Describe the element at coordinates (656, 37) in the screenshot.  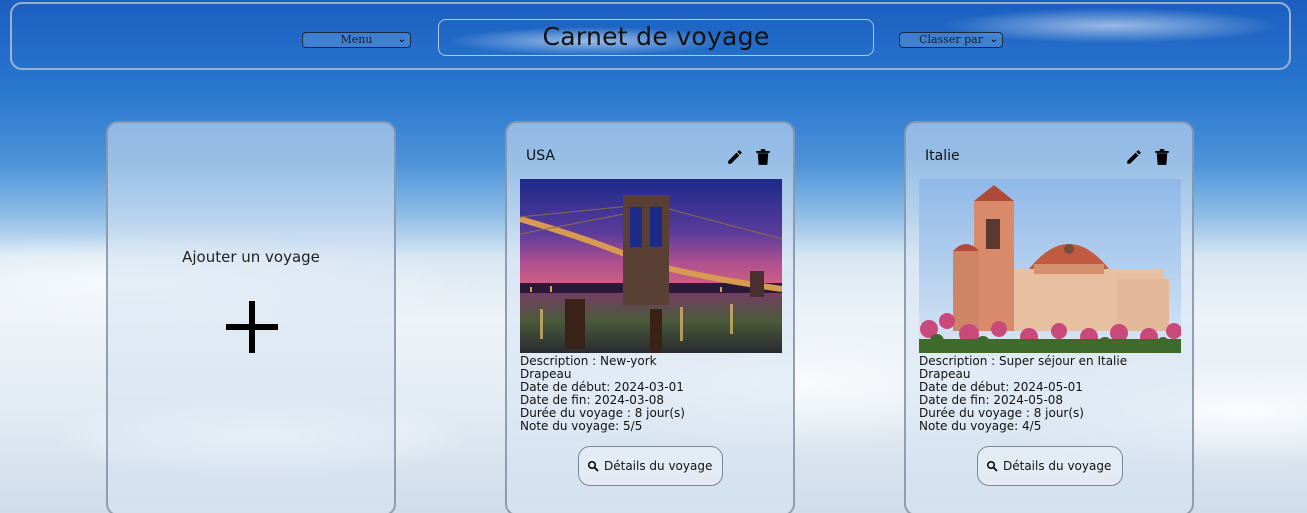
I see `page-title: Carnet de voyage` at that location.